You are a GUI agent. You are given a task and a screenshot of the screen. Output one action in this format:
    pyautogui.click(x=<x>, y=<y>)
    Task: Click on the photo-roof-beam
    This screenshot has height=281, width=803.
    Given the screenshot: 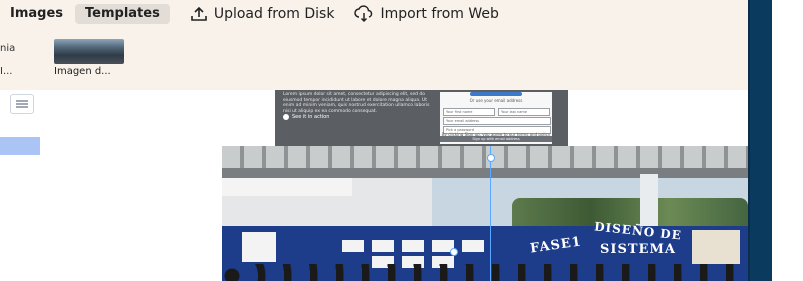 What is the action you would take?
    pyautogui.click(x=485, y=173)
    